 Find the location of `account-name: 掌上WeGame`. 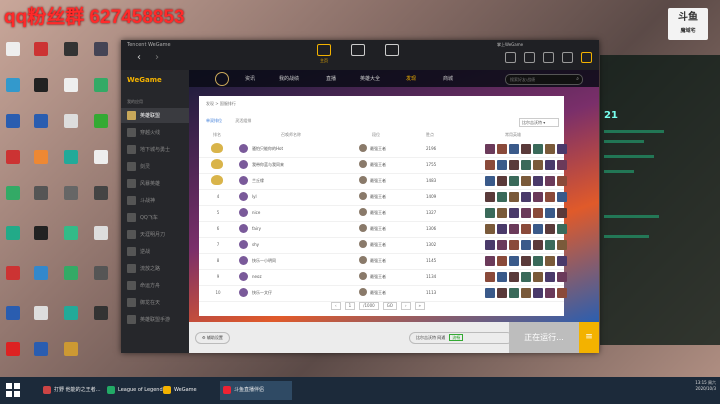

account-name: 掌上WeGame is located at coordinates (510, 45).